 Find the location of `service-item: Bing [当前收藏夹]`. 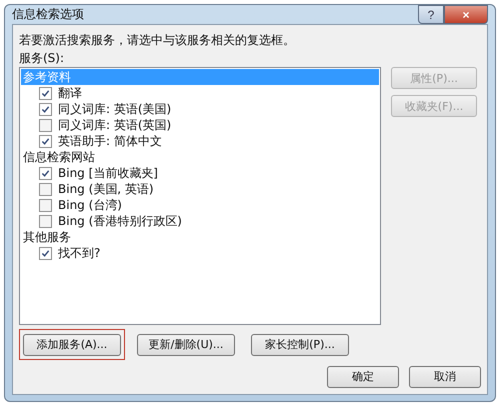

service-item: Bing [当前收藏夹] is located at coordinates (108, 173).